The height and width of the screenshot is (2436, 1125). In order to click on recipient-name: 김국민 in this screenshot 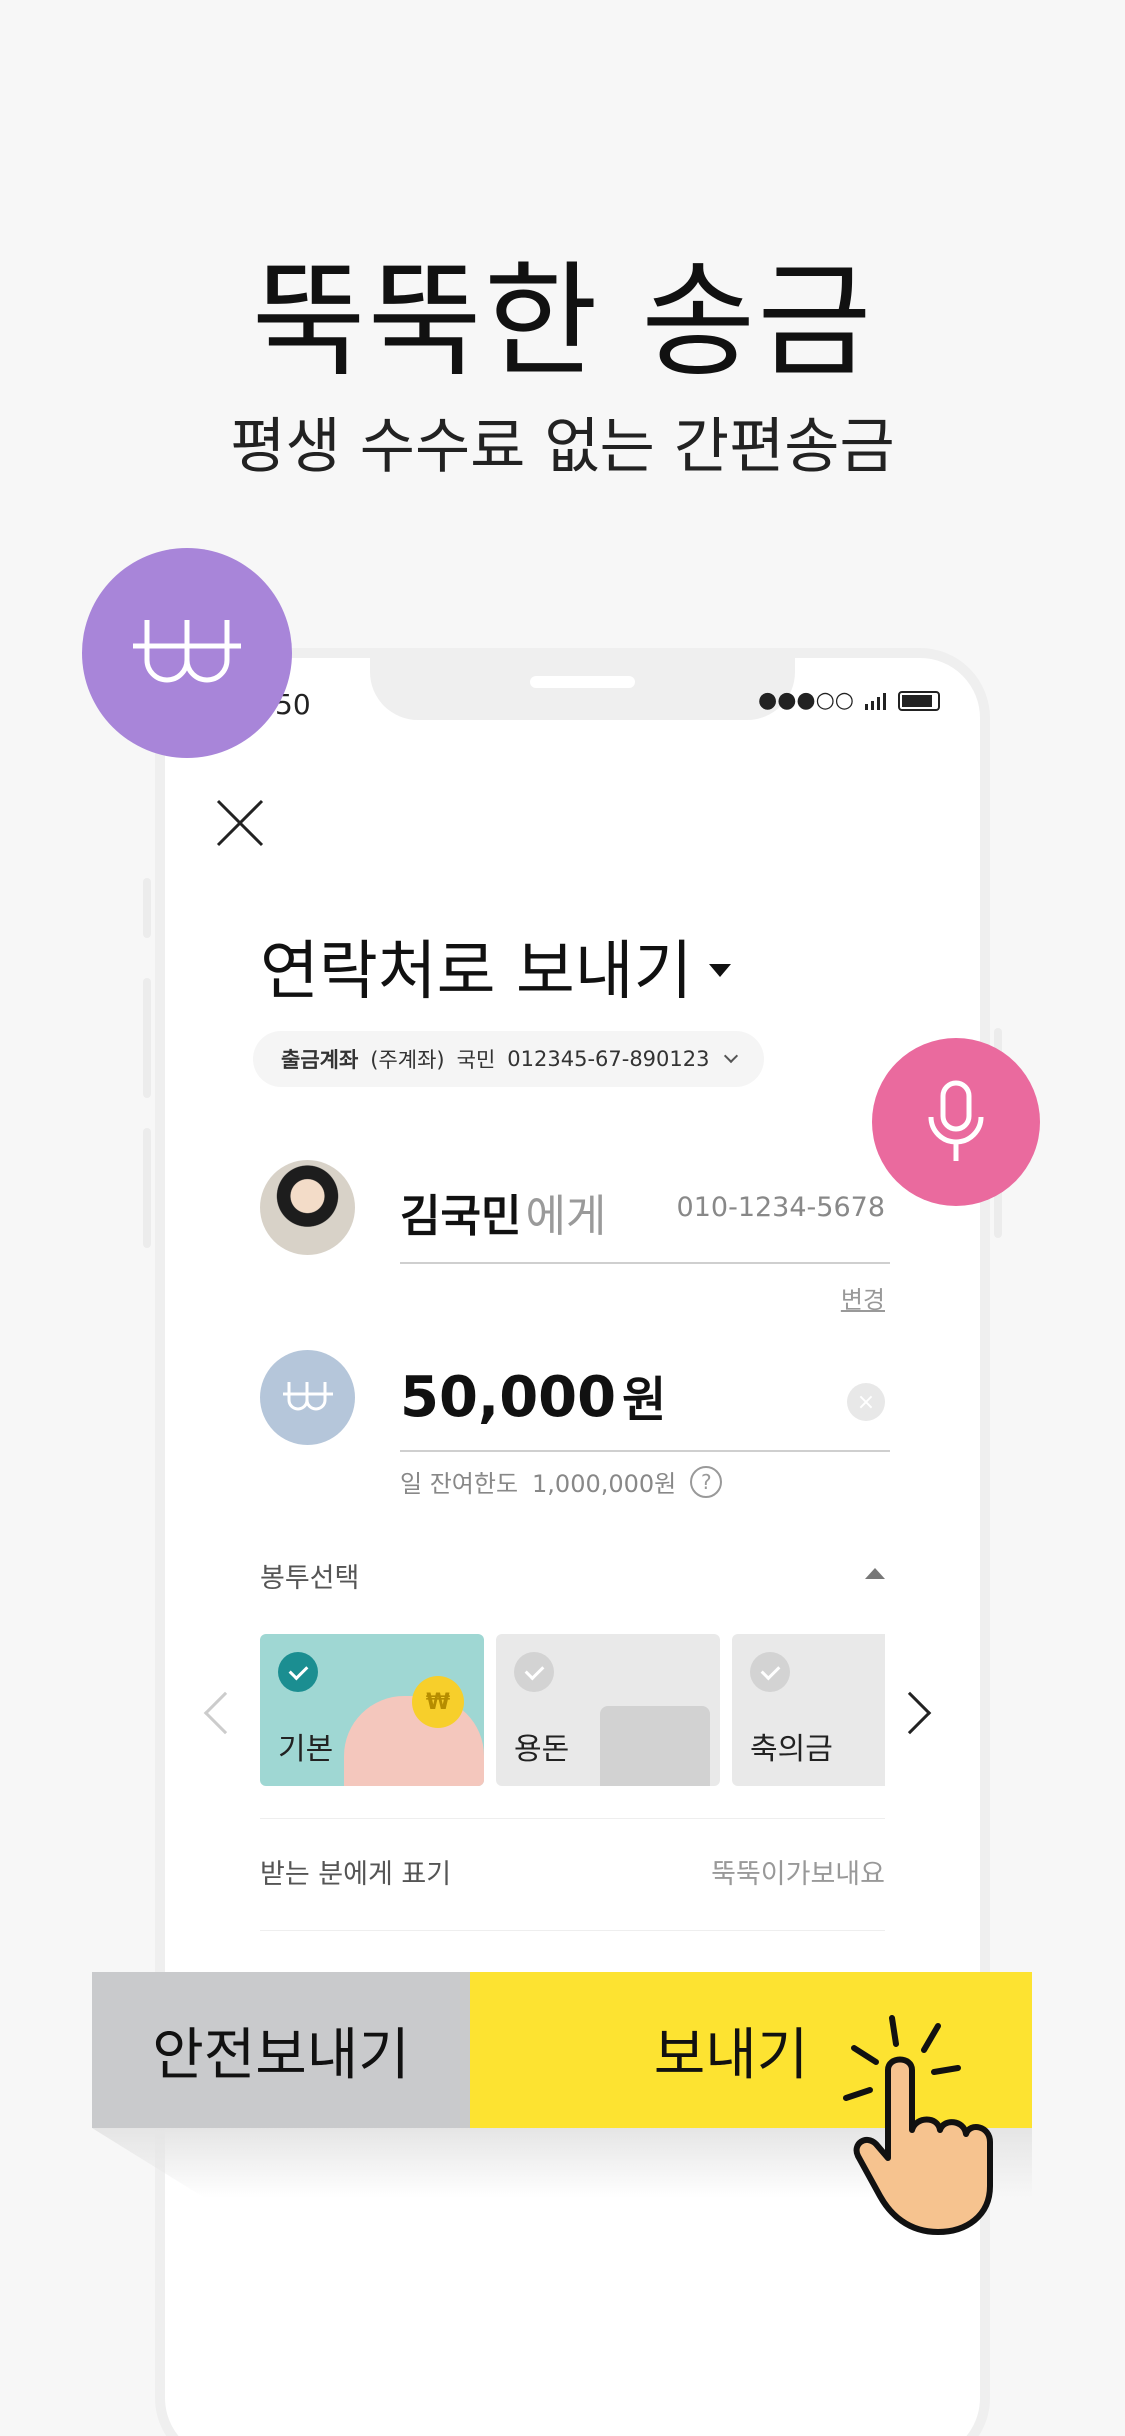, I will do `click(461, 1216)`.